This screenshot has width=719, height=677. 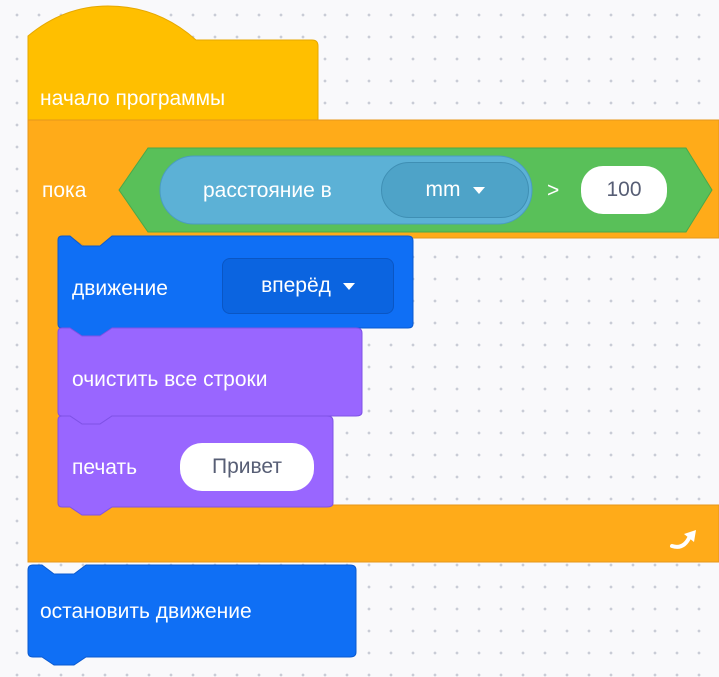 I want to click on distance-sensor-label: расстояние в, so click(x=267, y=190).